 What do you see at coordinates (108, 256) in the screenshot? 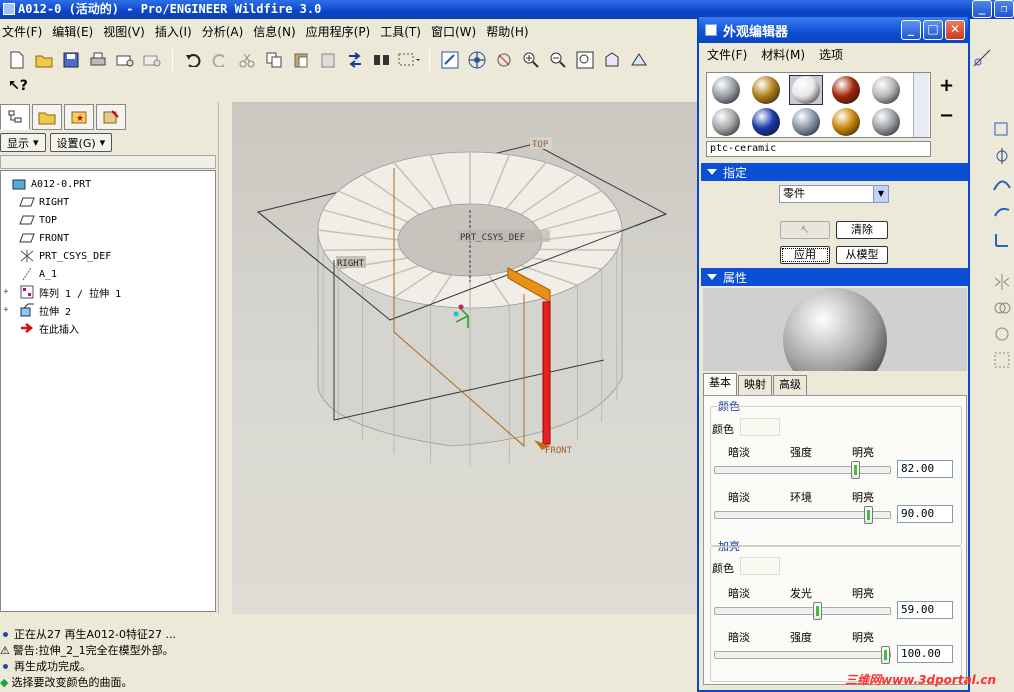
I see `tree-item: PRT_CSYS_DEF` at bounding box center [108, 256].